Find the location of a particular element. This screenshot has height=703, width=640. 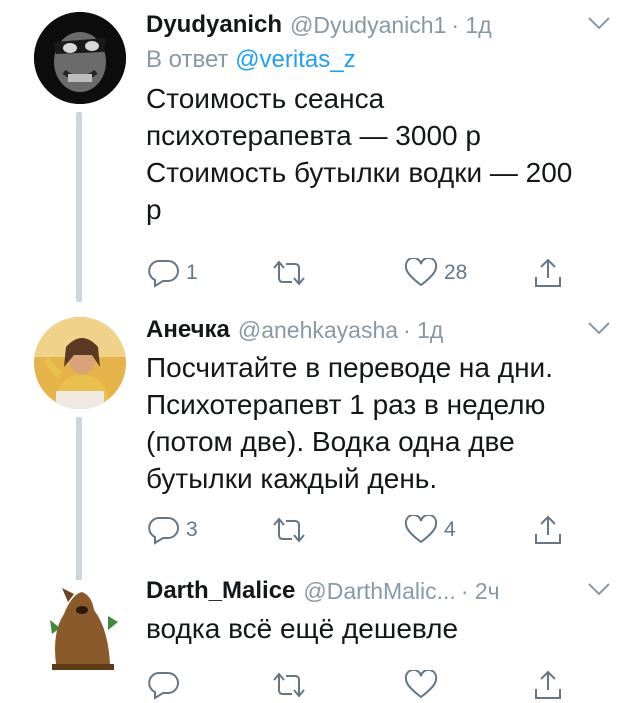

tweet-header: Darth_Malice @DarthMalic... · 2ч is located at coordinates (379, 591).